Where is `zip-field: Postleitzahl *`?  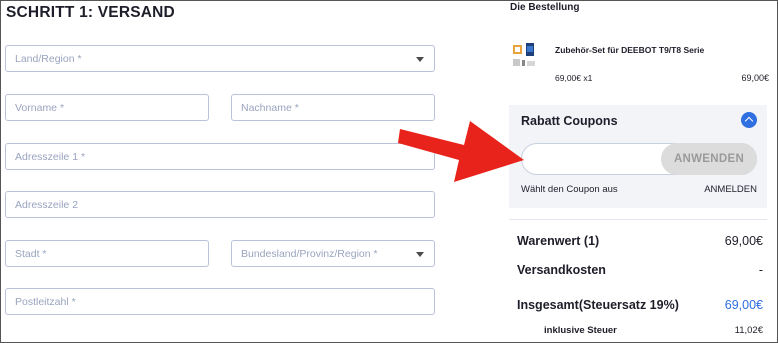 zip-field: Postleitzahl * is located at coordinates (220, 301).